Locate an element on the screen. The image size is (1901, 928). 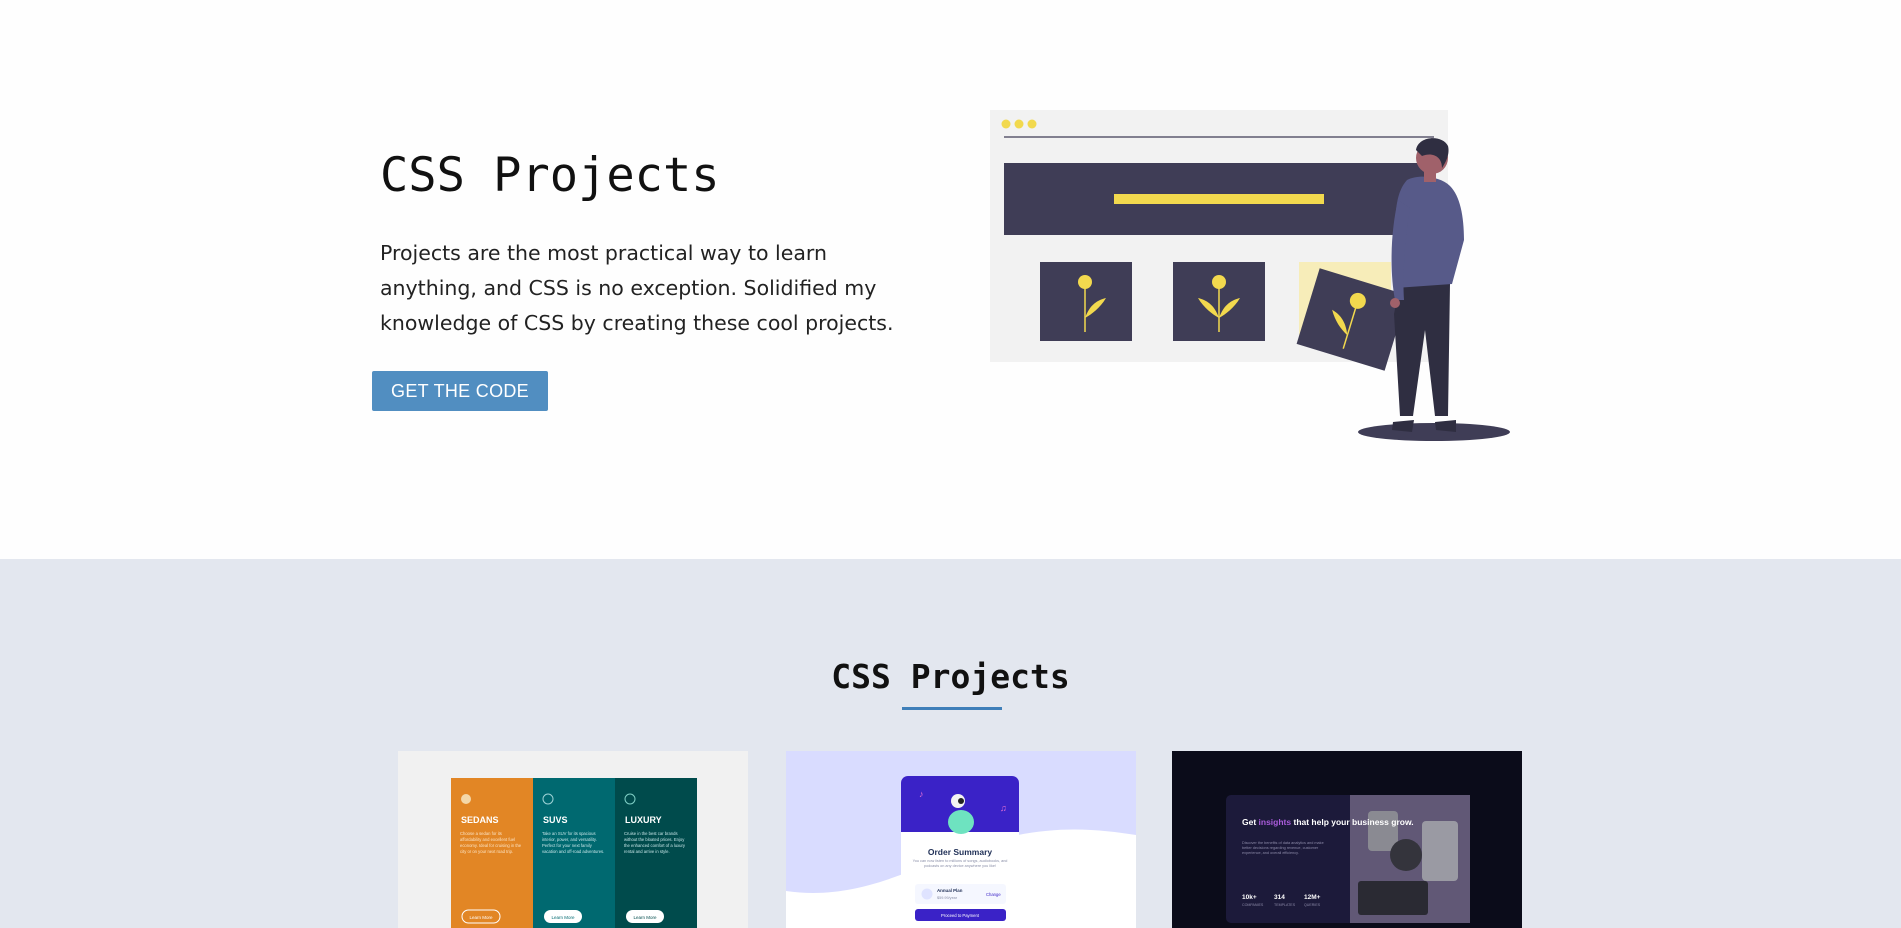
projects-section-title: CSS Projects is located at coordinates (950, 676).